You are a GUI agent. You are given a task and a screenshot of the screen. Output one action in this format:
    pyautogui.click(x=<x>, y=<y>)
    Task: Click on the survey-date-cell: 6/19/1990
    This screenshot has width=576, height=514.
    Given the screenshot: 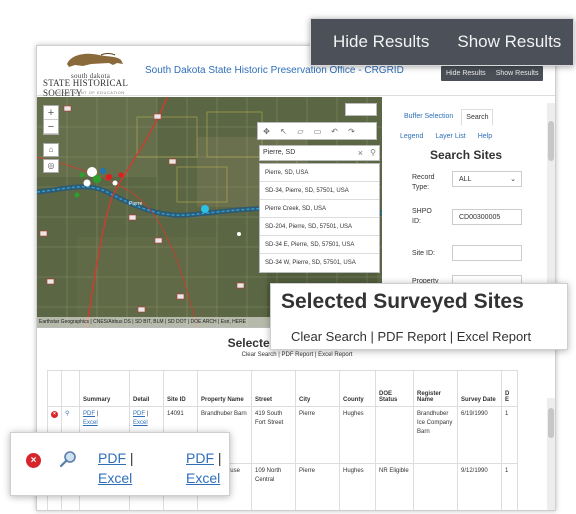 What is the action you would take?
    pyautogui.click(x=479, y=435)
    